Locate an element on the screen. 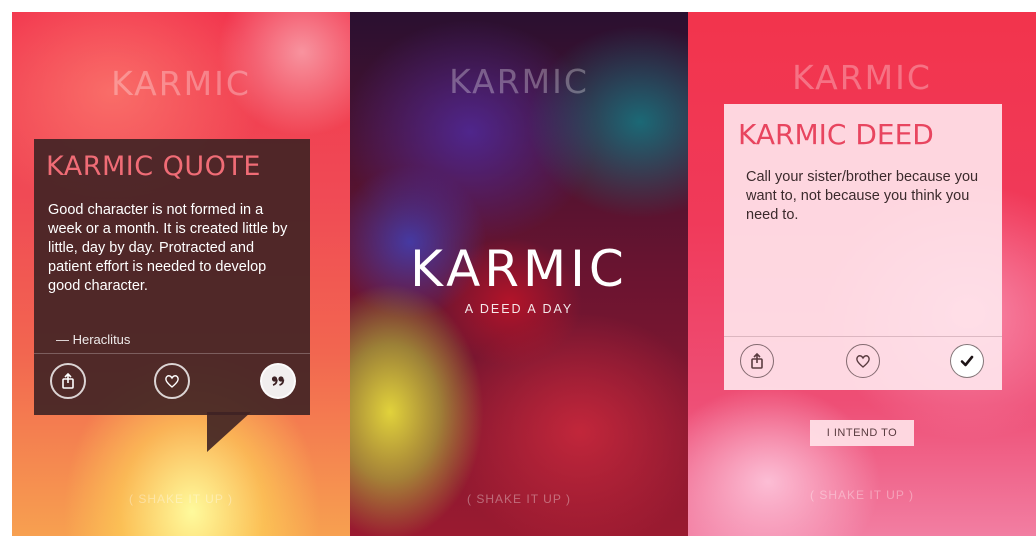 Image resolution: width=1036 pixels, height=536 pixels. tagline: A DEED A DAY is located at coordinates (519, 309).